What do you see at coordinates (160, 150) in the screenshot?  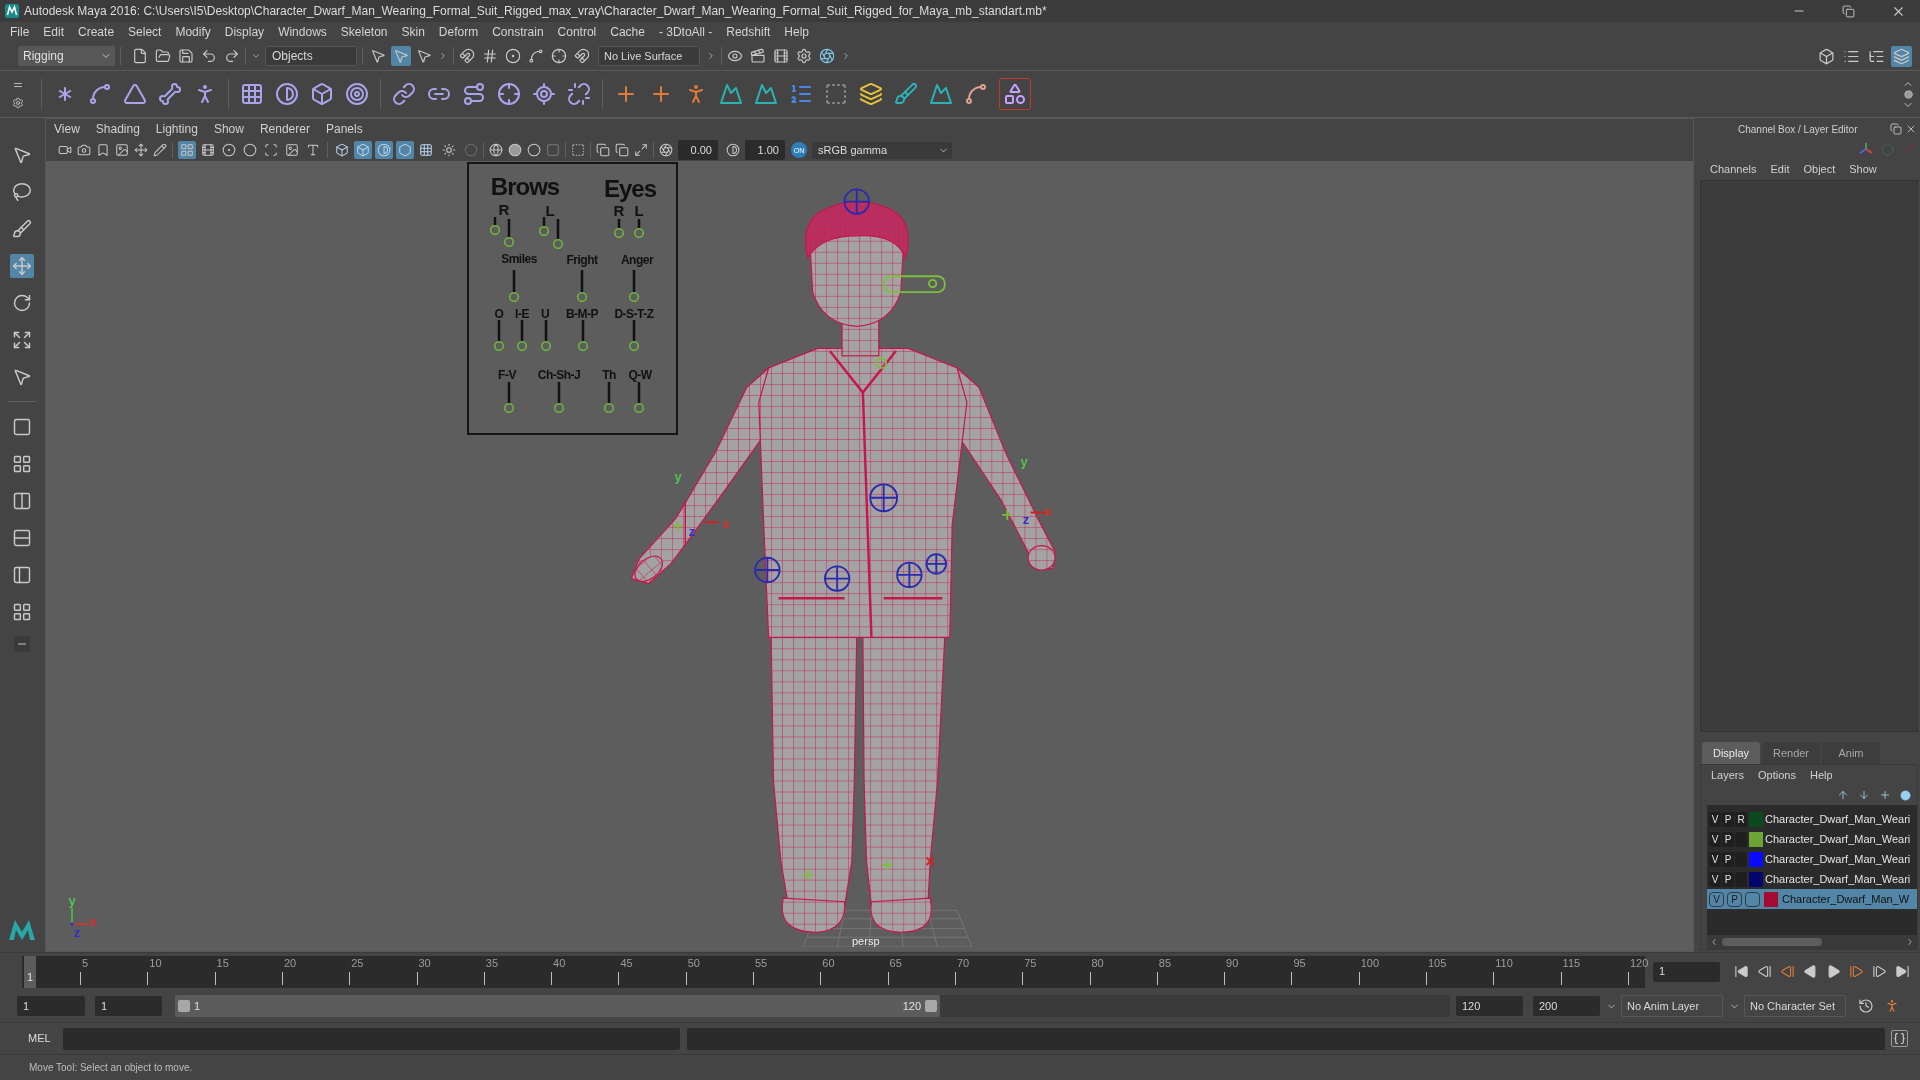 I see `pencil-icon` at bounding box center [160, 150].